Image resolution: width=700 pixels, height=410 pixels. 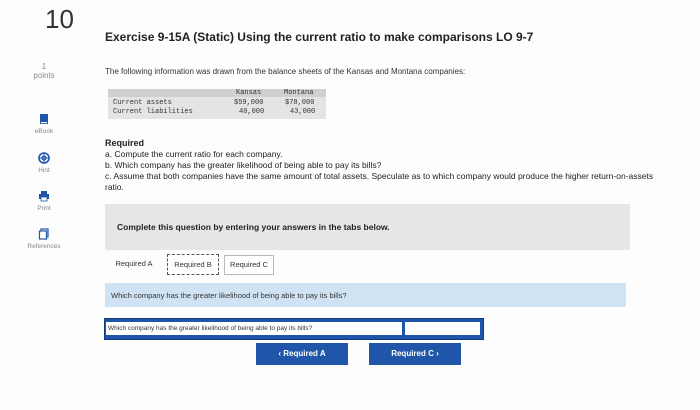 I want to click on cell-montana-liabilities: 43,000, so click(x=303, y=112).